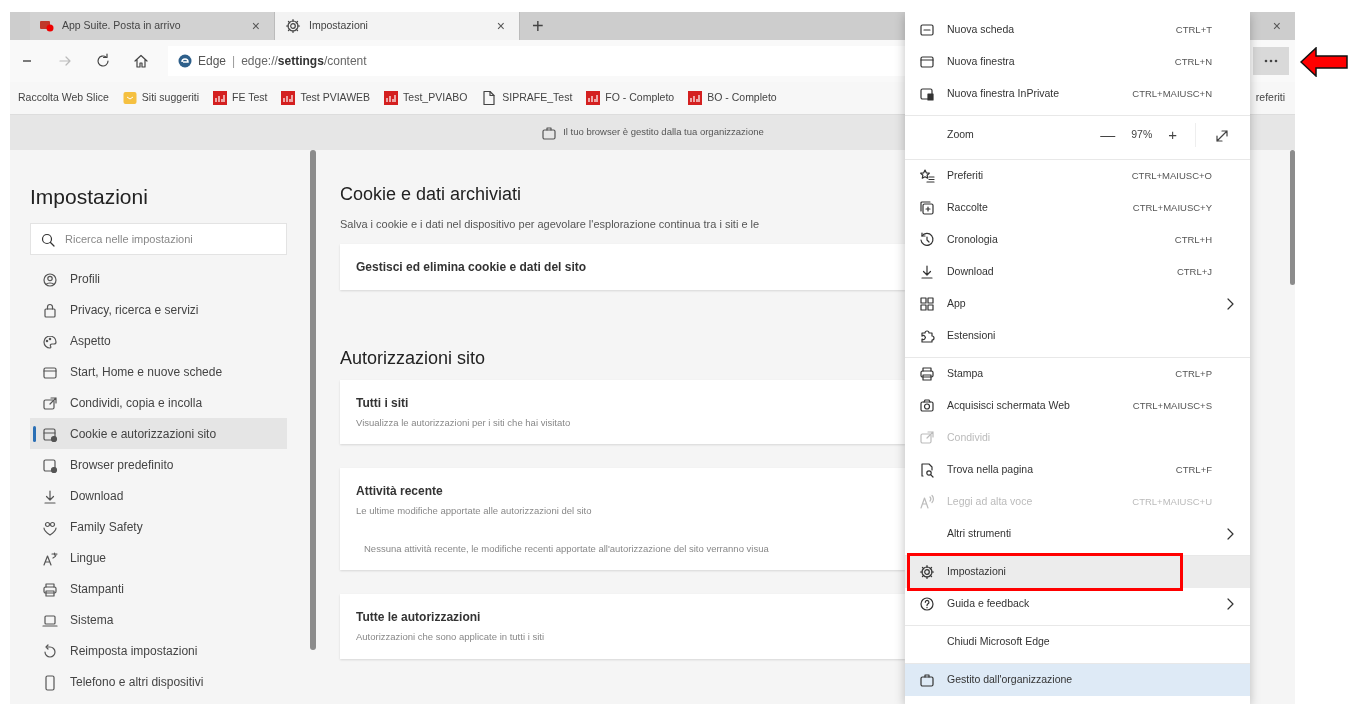  What do you see at coordinates (489, 98) in the screenshot?
I see `page-icon` at bounding box center [489, 98].